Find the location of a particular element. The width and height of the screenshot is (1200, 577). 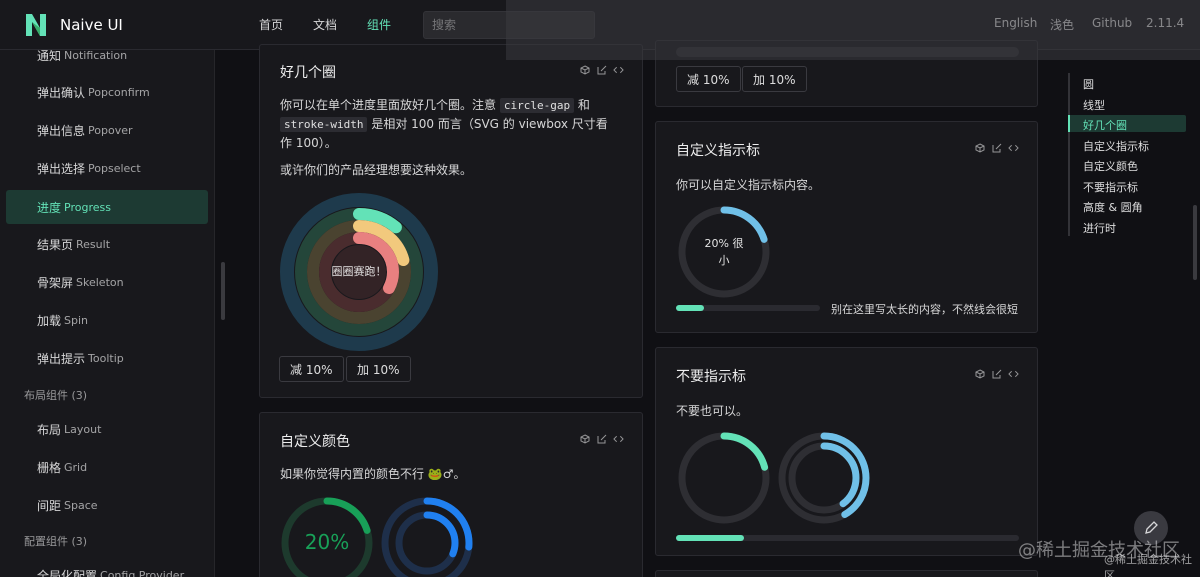

sidebar-item-popover: 弹出信息 Popover is located at coordinates (107, 130).